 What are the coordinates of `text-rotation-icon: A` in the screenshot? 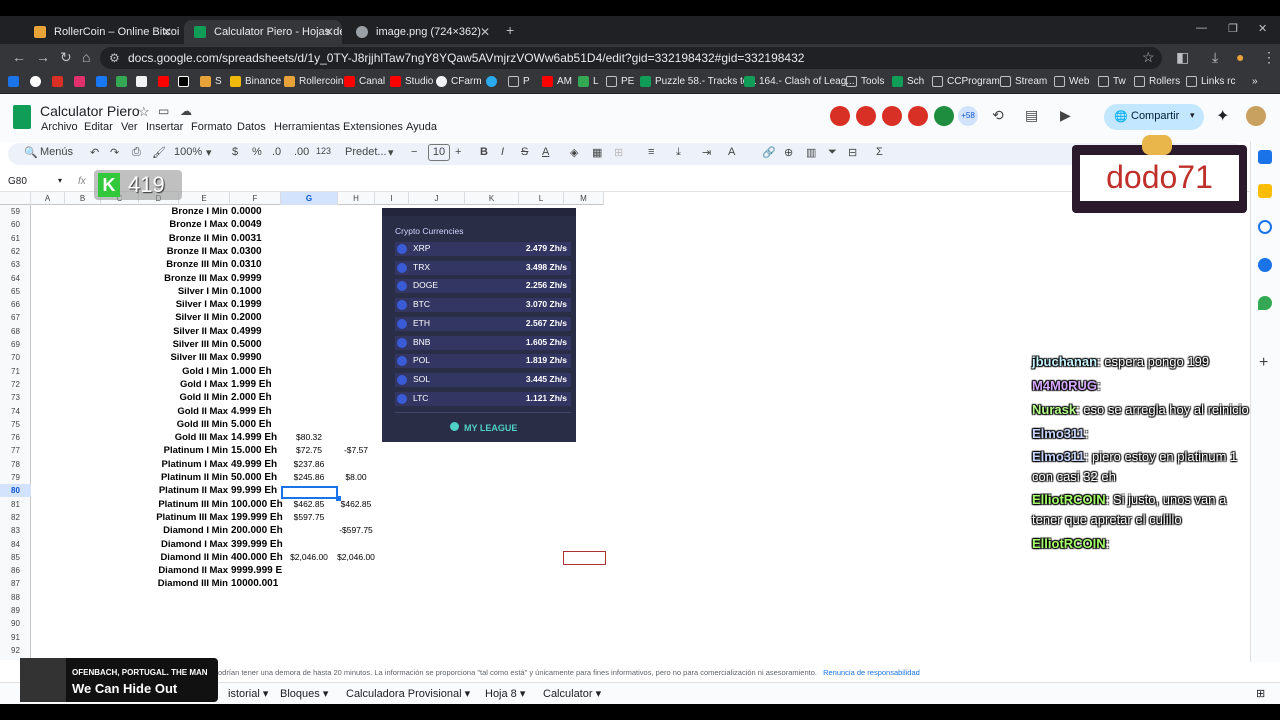 It's located at (731, 152).